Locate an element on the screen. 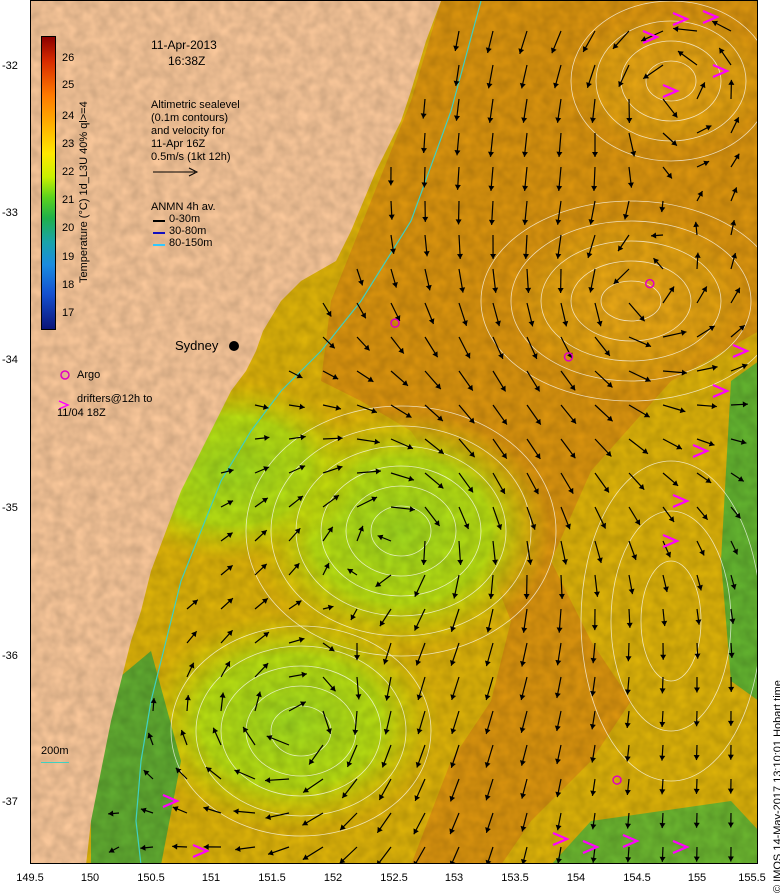 The image size is (780, 893). colorbar-tick: 18 is located at coordinates (68, 285).